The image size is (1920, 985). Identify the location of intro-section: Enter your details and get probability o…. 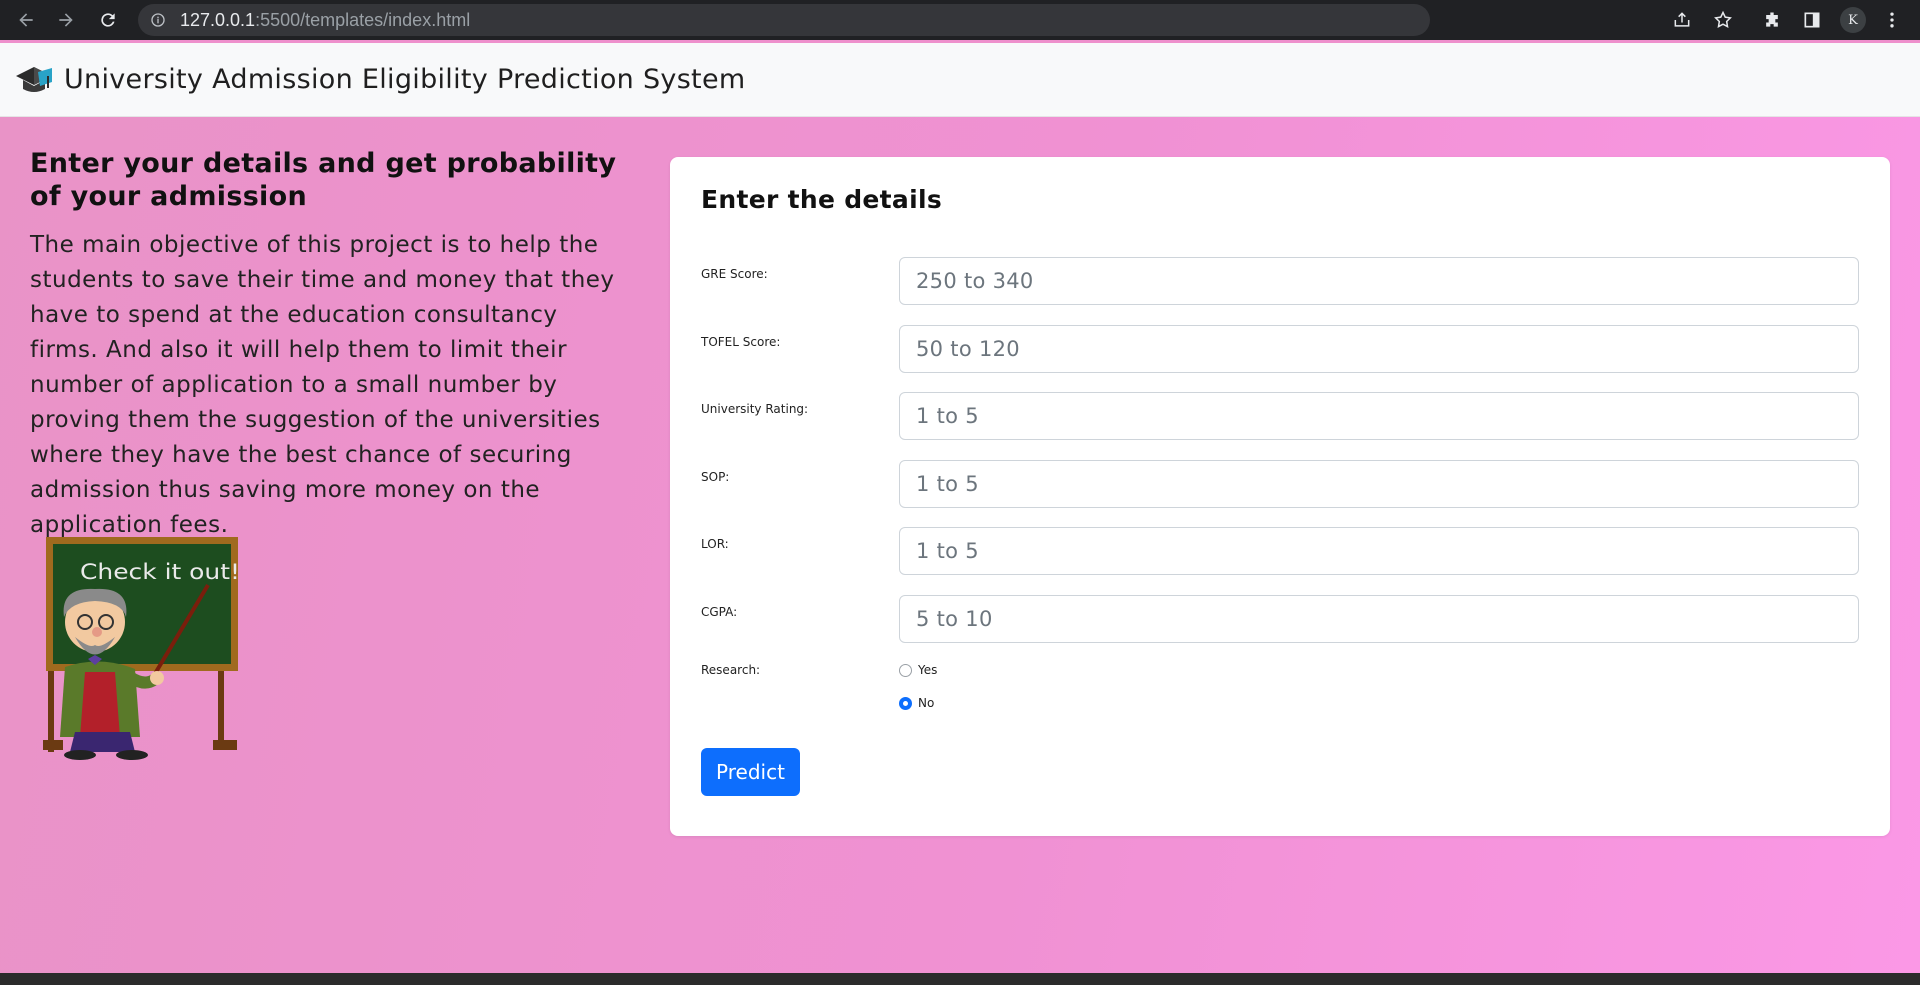
(330, 345).